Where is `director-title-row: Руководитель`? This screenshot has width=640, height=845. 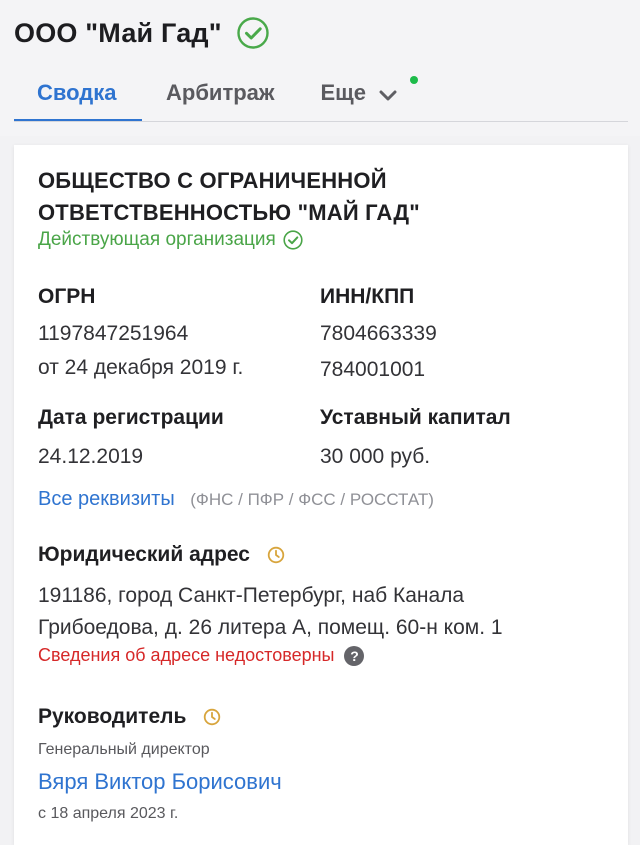
director-title-row: Руководитель is located at coordinates (130, 717).